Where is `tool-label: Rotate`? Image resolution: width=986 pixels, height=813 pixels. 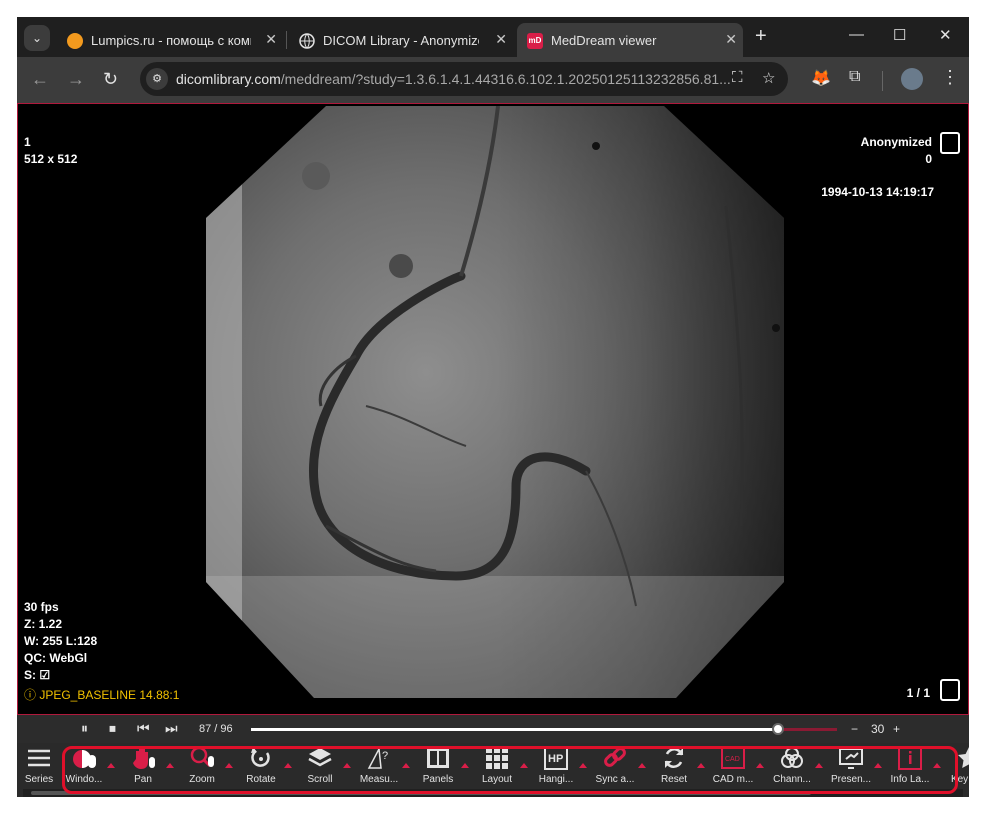
tool-label: Rotate is located at coordinates (261, 779).